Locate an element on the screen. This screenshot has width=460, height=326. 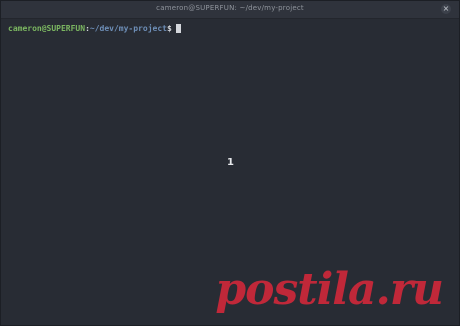
text-cursor is located at coordinates (178, 28).